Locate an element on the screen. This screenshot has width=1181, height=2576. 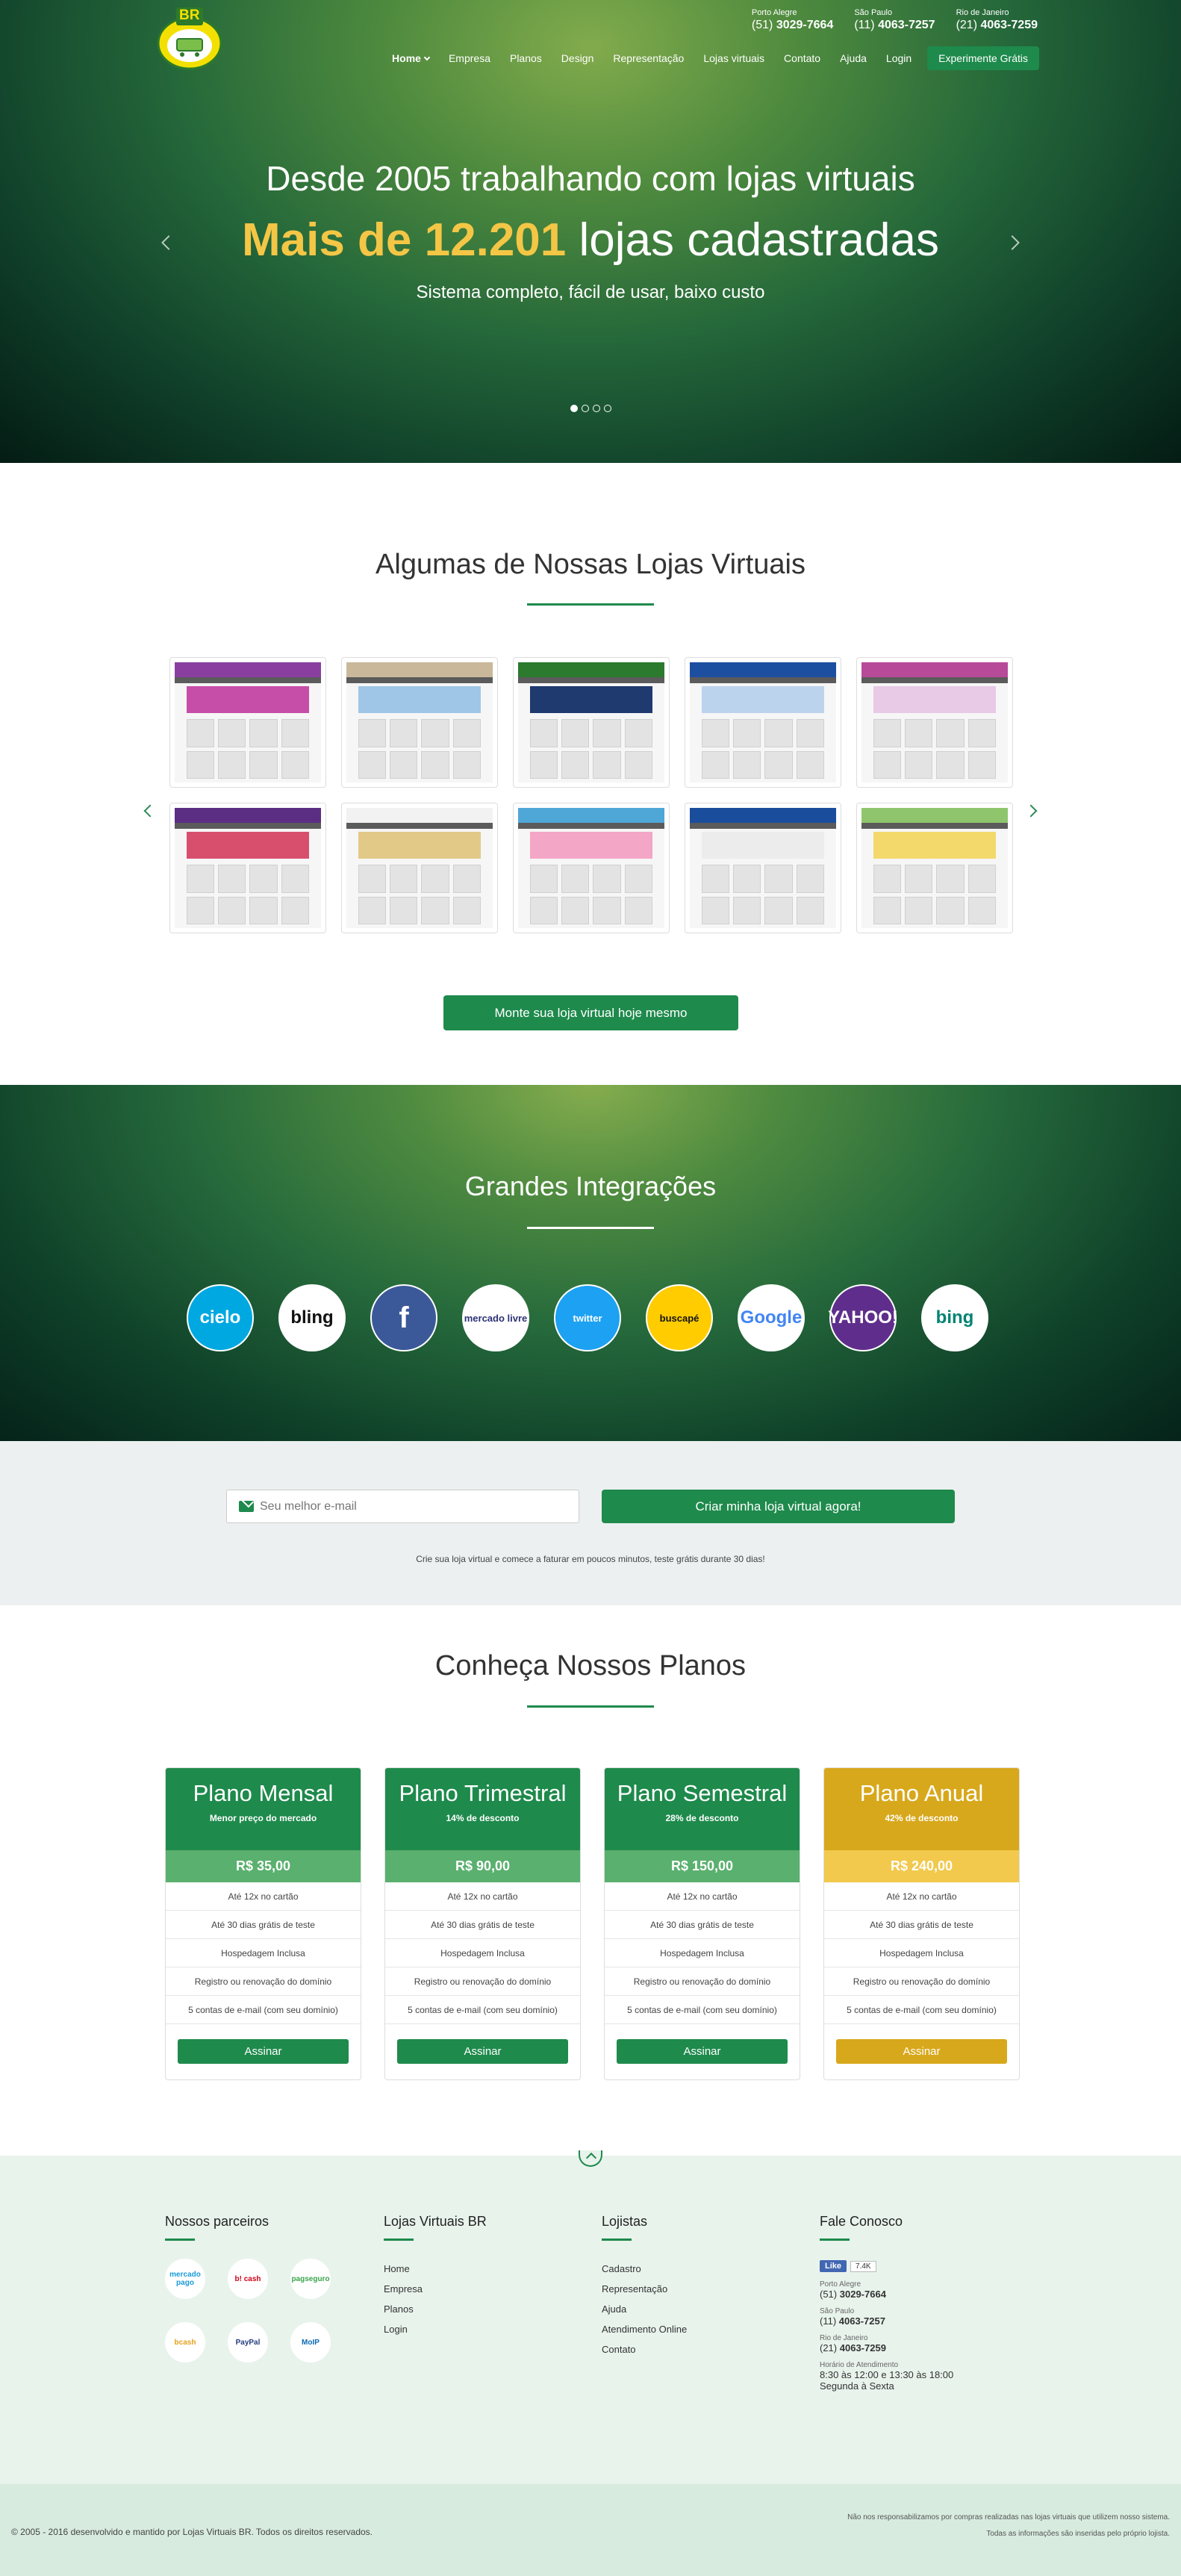
hero-stat: Mais de 12.201 lojas cadastradas is located at coordinates (590, 240).